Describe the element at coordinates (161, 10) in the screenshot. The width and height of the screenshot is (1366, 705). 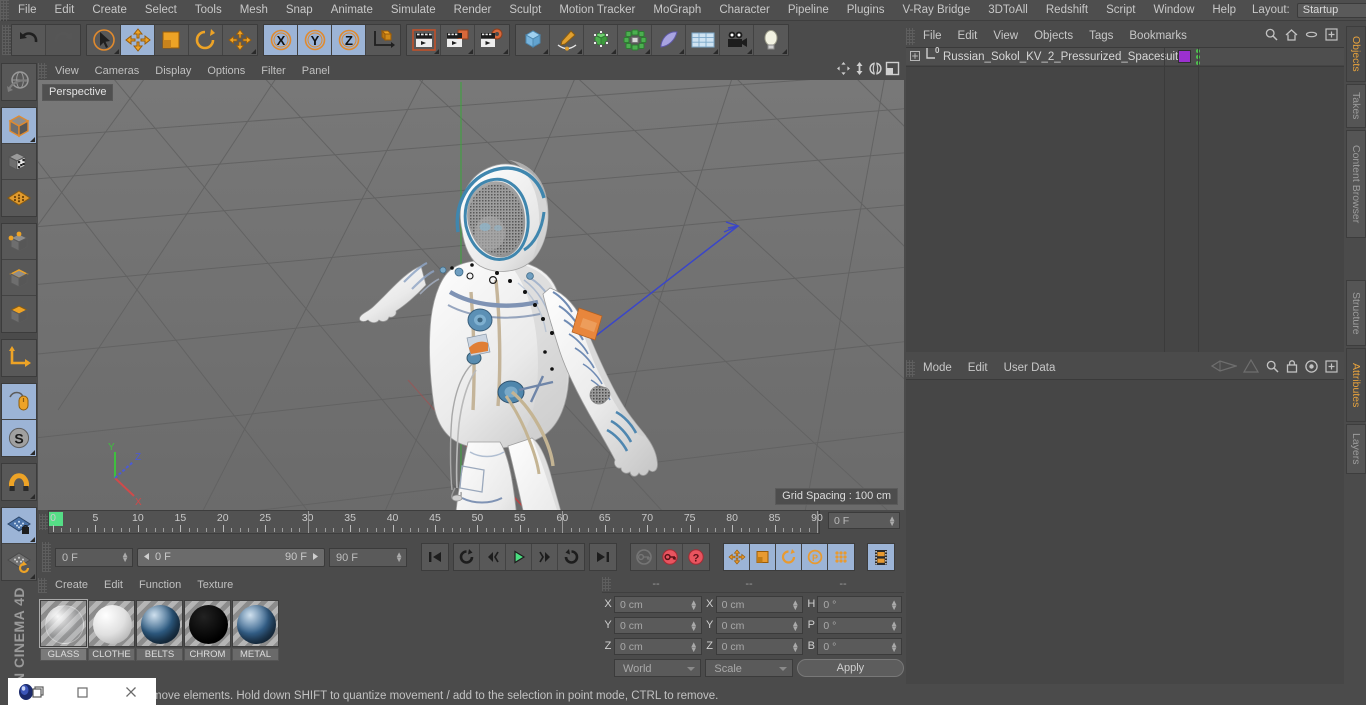
I see `menu-select: Select` at that location.